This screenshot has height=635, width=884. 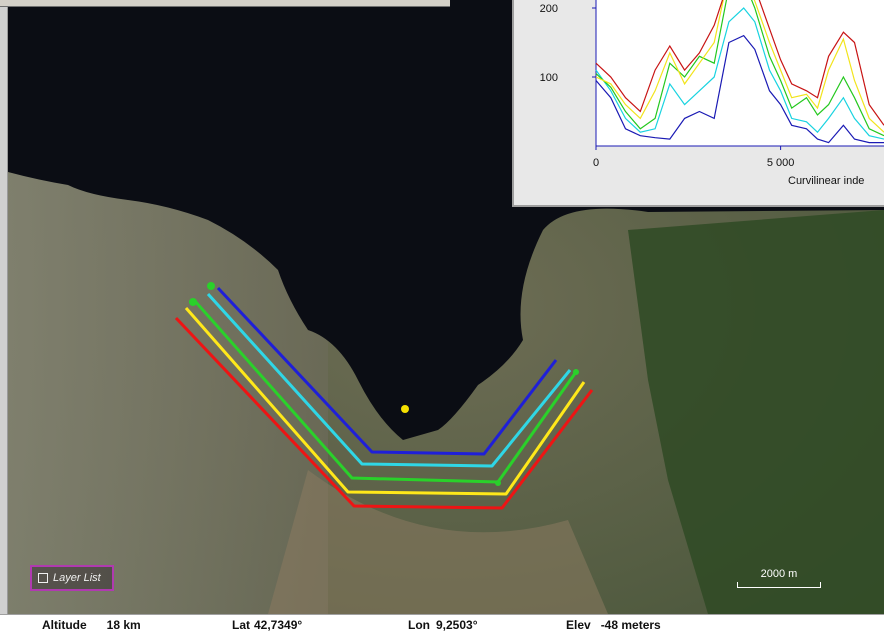 I want to click on scale-bar: 2000 m, so click(x=779, y=579).